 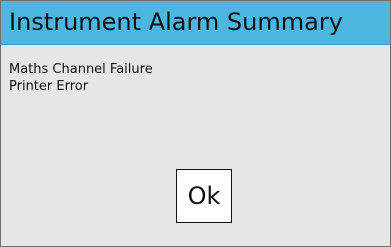 I want to click on alarm-item: Maths Channel Failure, so click(x=81, y=69).